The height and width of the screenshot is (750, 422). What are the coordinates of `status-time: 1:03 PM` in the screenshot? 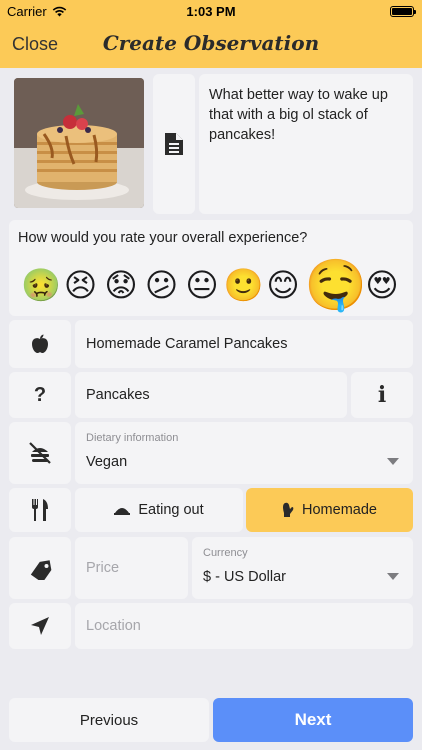 It's located at (211, 11).